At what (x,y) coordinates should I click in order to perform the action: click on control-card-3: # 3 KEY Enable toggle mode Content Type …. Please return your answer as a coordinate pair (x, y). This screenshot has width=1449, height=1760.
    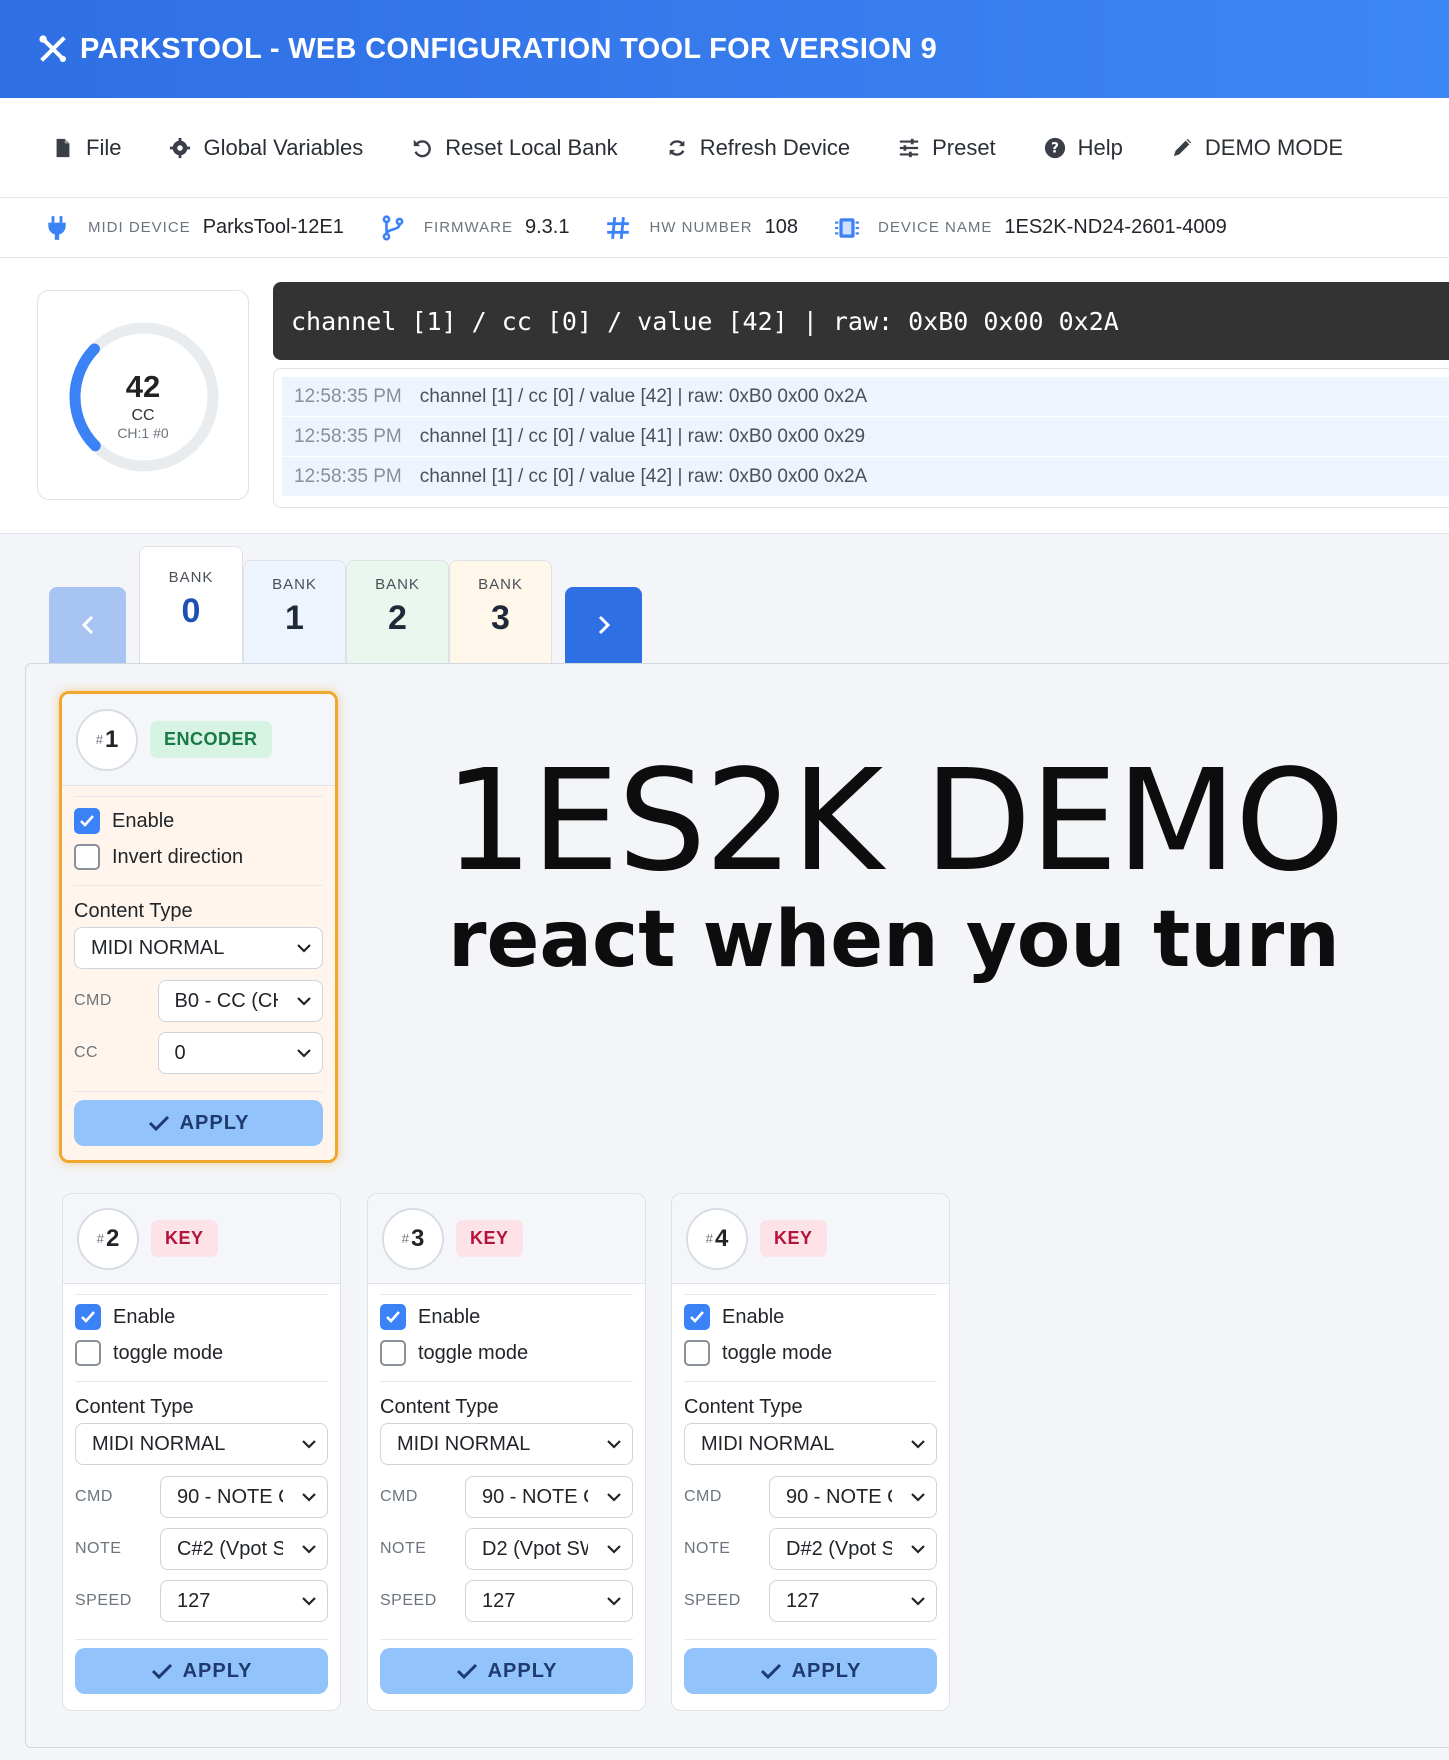
    Looking at the image, I should click on (506, 1452).